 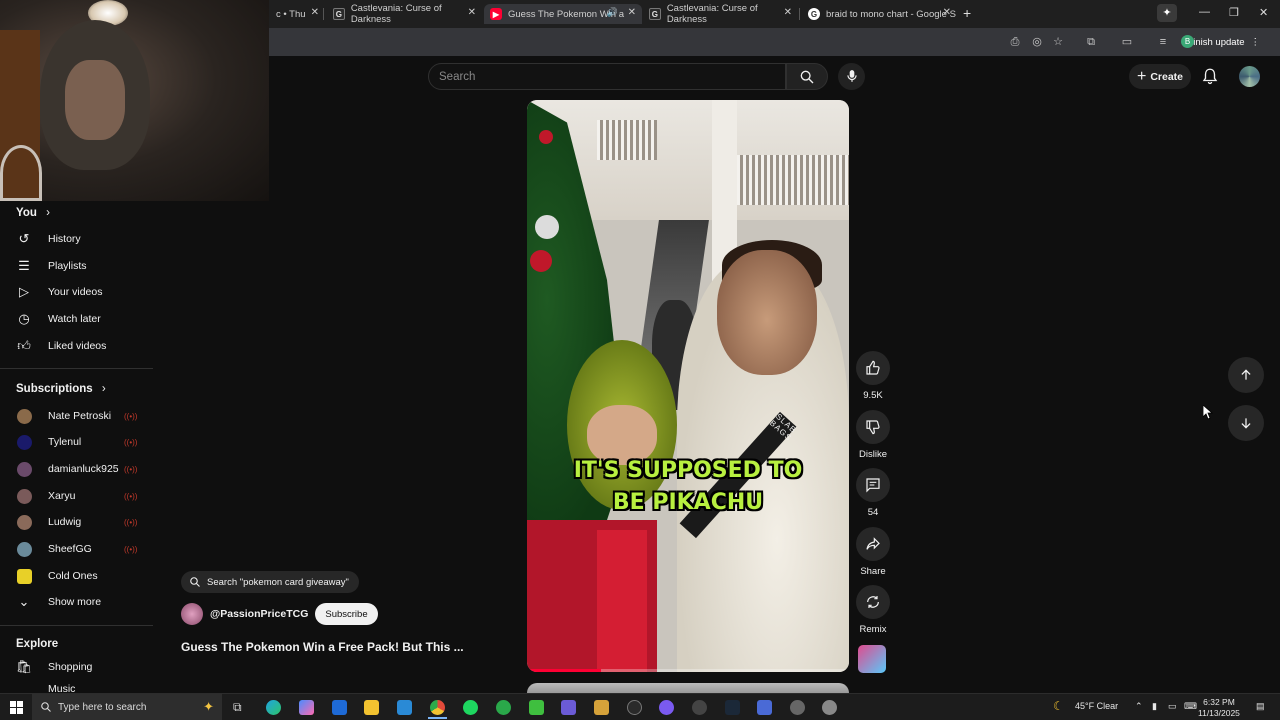 I want to click on install-app-icon: ⎙, so click(x=1015, y=42).